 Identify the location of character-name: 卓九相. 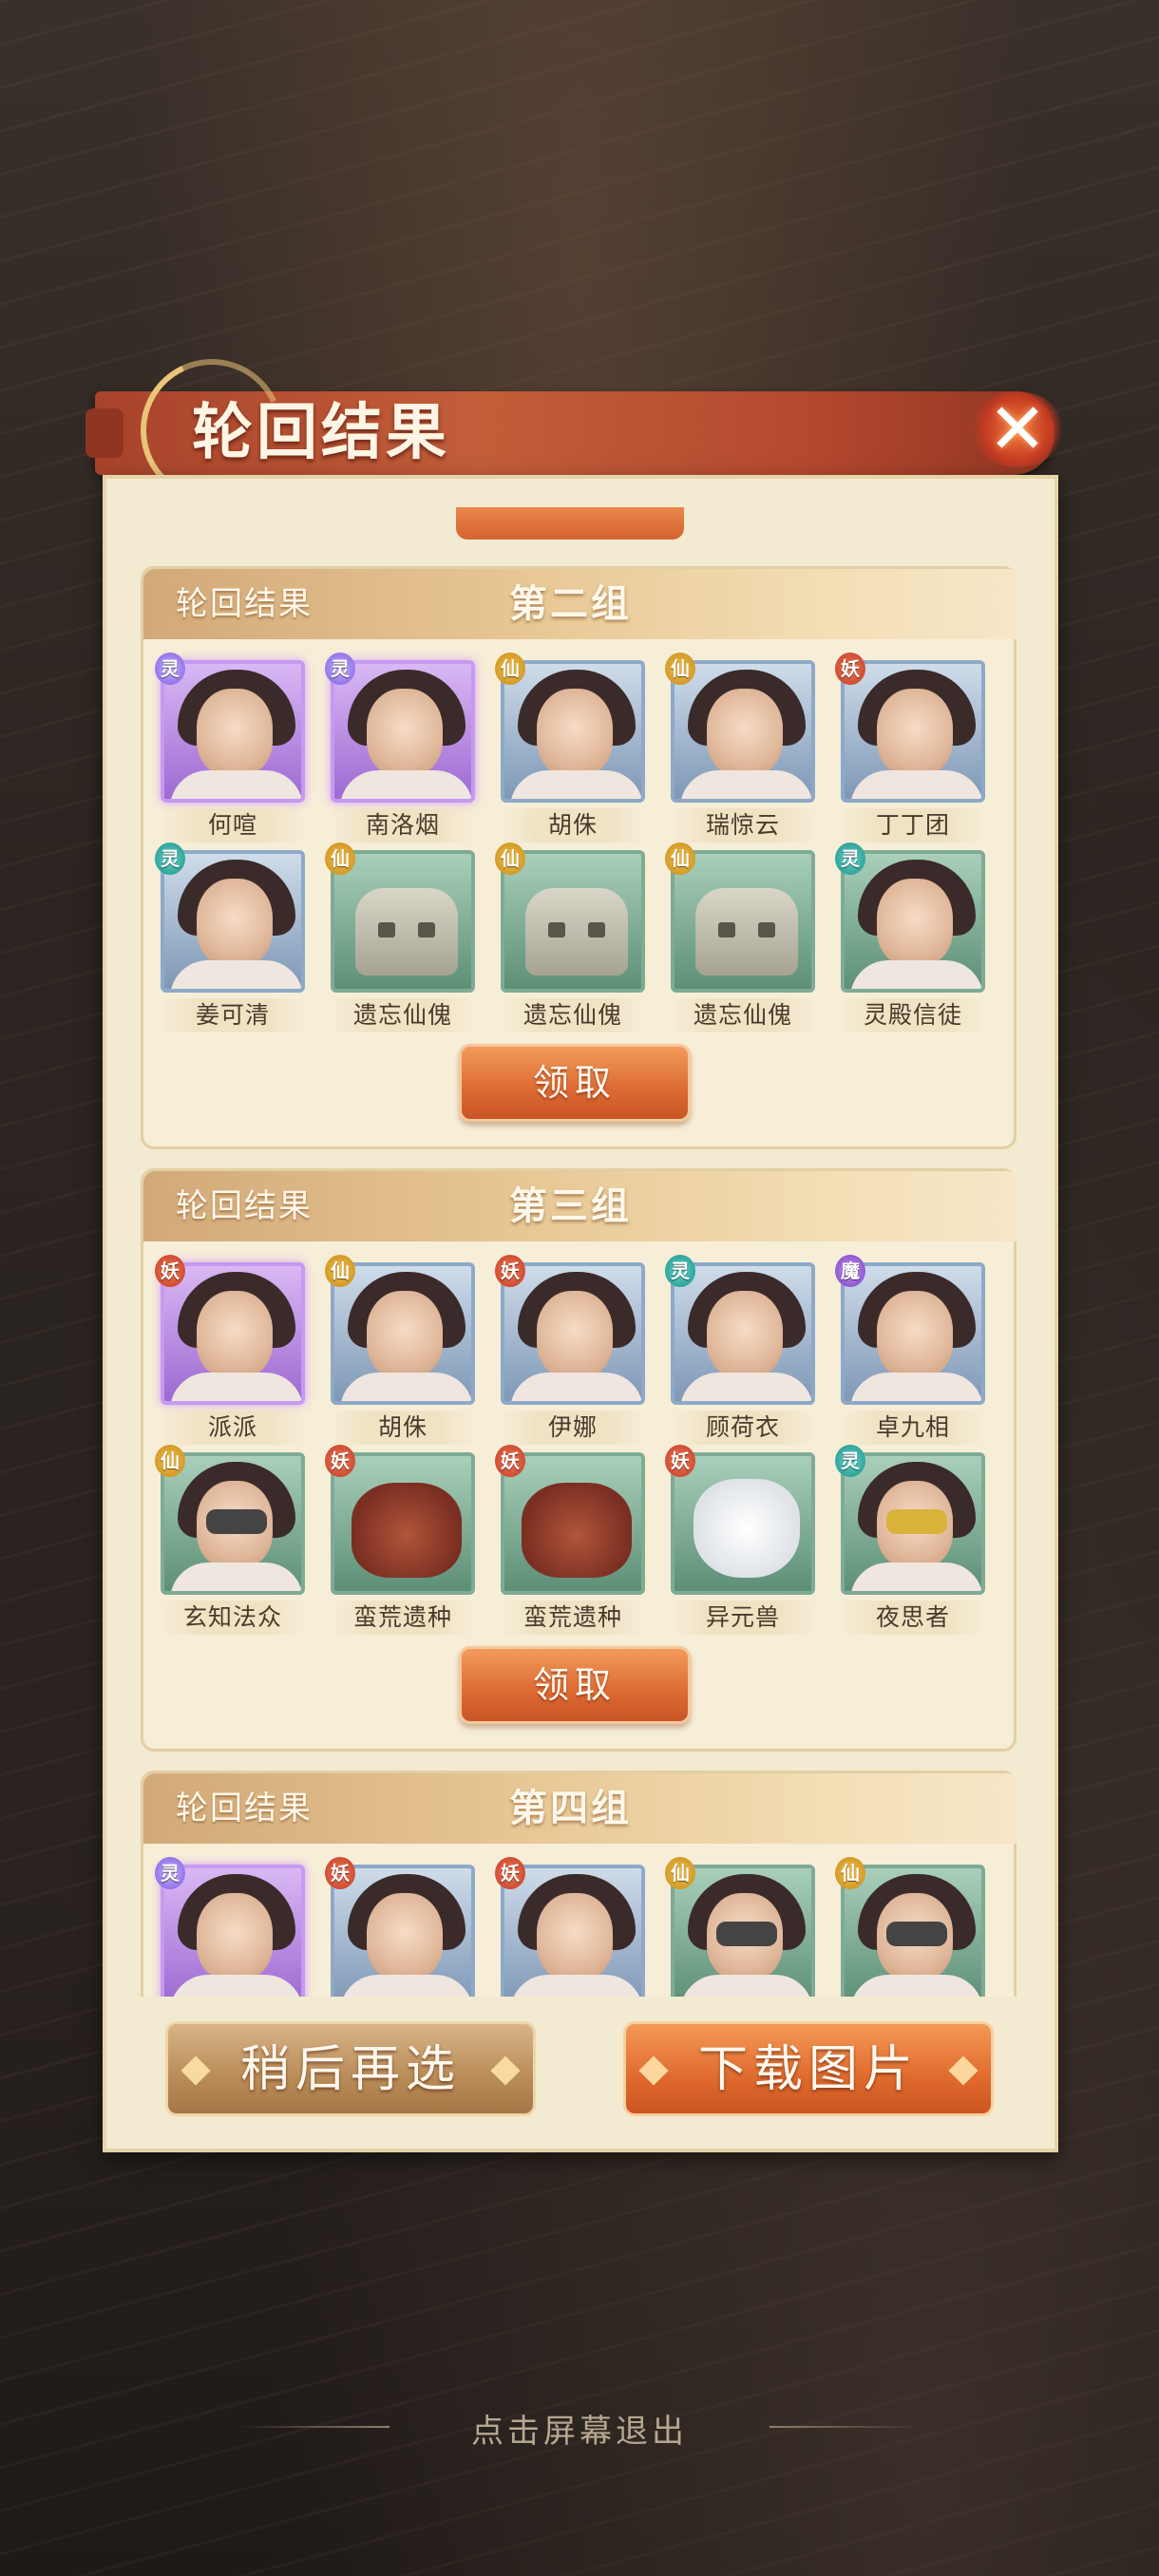
(913, 1428).